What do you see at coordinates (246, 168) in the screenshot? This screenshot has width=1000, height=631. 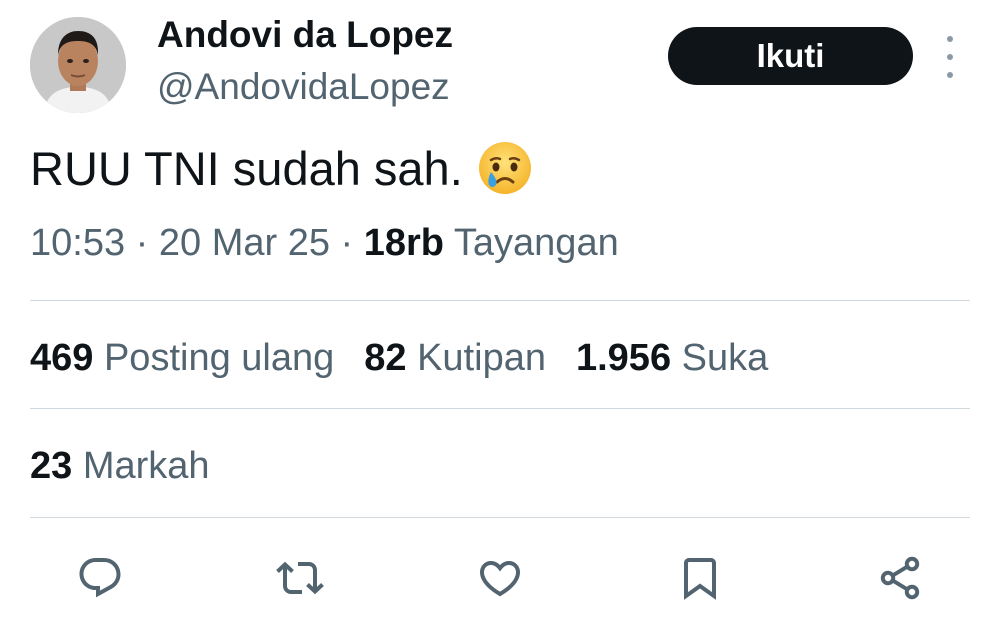 I see `tweet-text: RUU TNI sudah sah.` at bounding box center [246, 168].